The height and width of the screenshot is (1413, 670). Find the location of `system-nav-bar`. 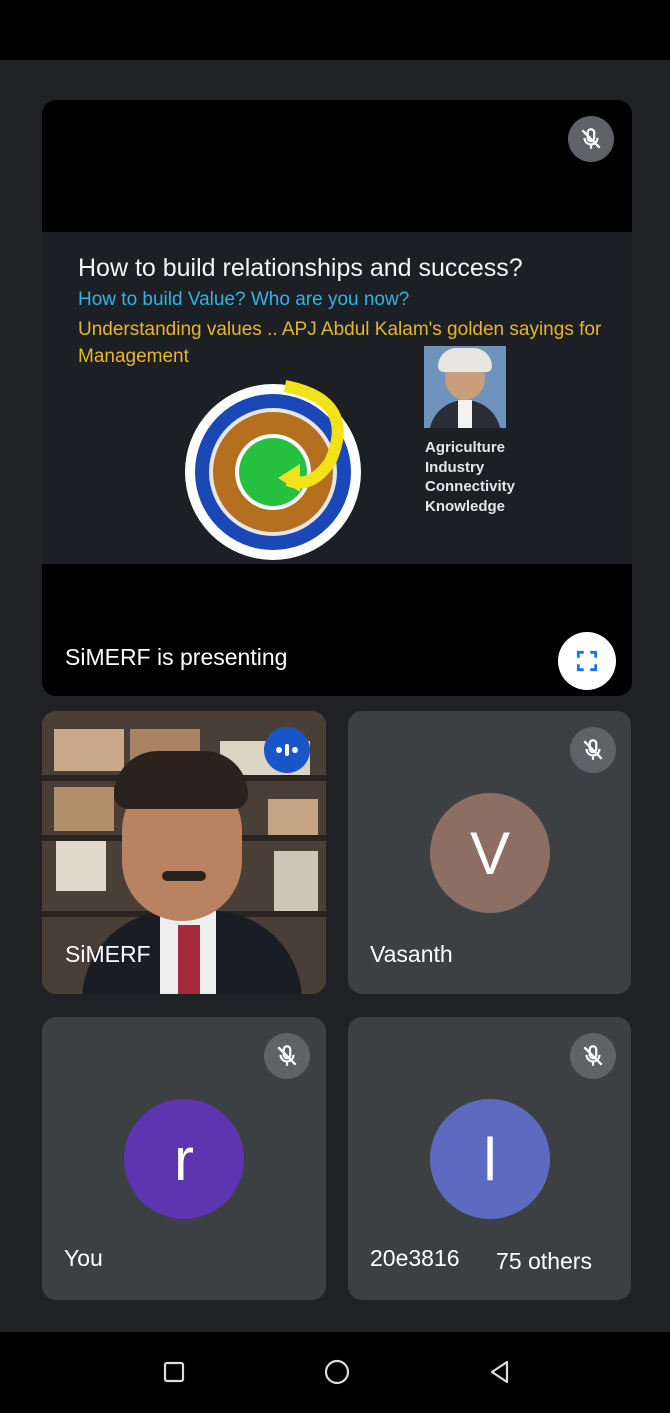

system-nav-bar is located at coordinates (335, 1372).